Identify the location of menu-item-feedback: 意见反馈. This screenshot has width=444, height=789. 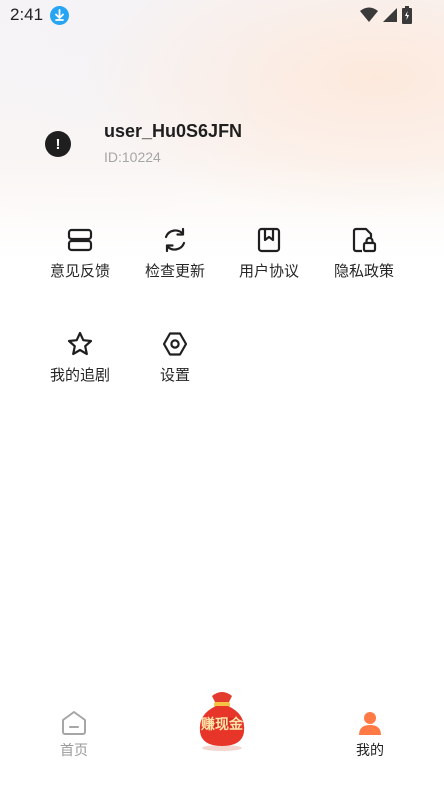
(80, 266).